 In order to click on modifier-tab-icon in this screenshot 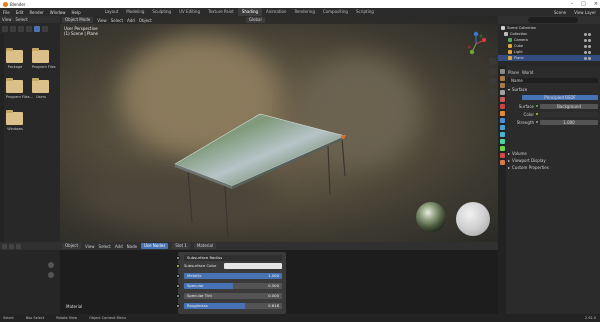, I will do `click(502, 120)`.